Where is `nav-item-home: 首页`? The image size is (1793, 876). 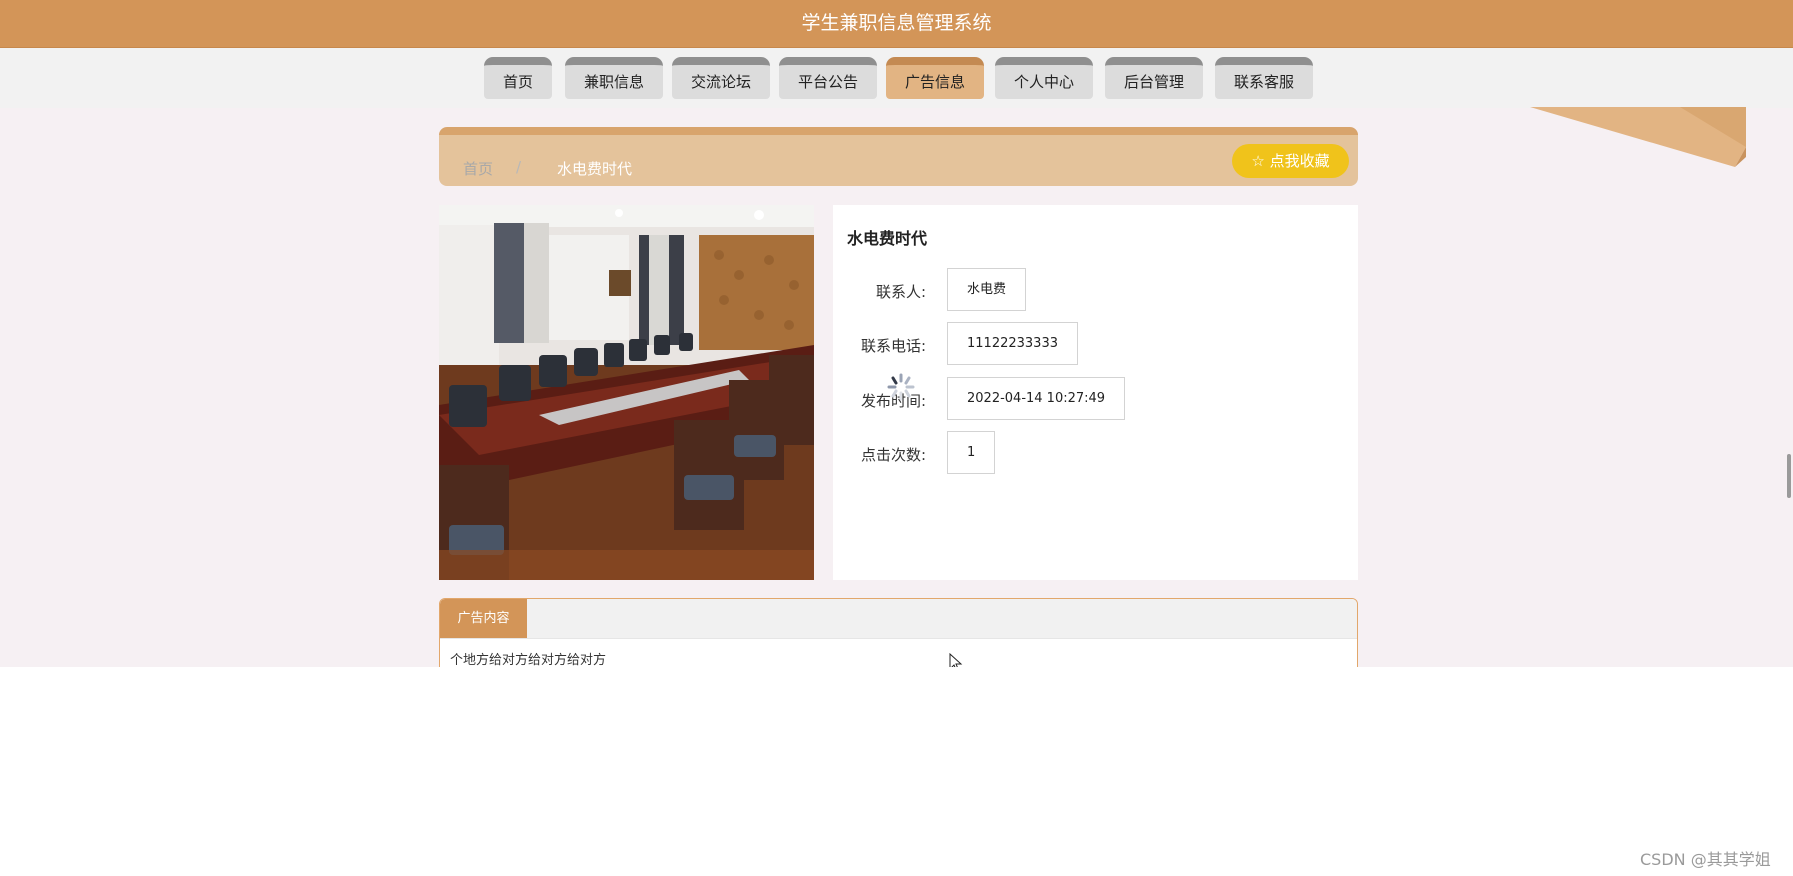
nav-item-home: 首页 is located at coordinates (518, 78).